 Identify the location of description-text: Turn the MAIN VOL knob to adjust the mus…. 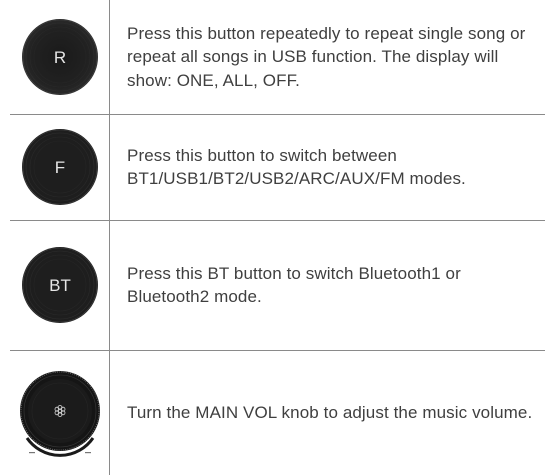
(330, 412).